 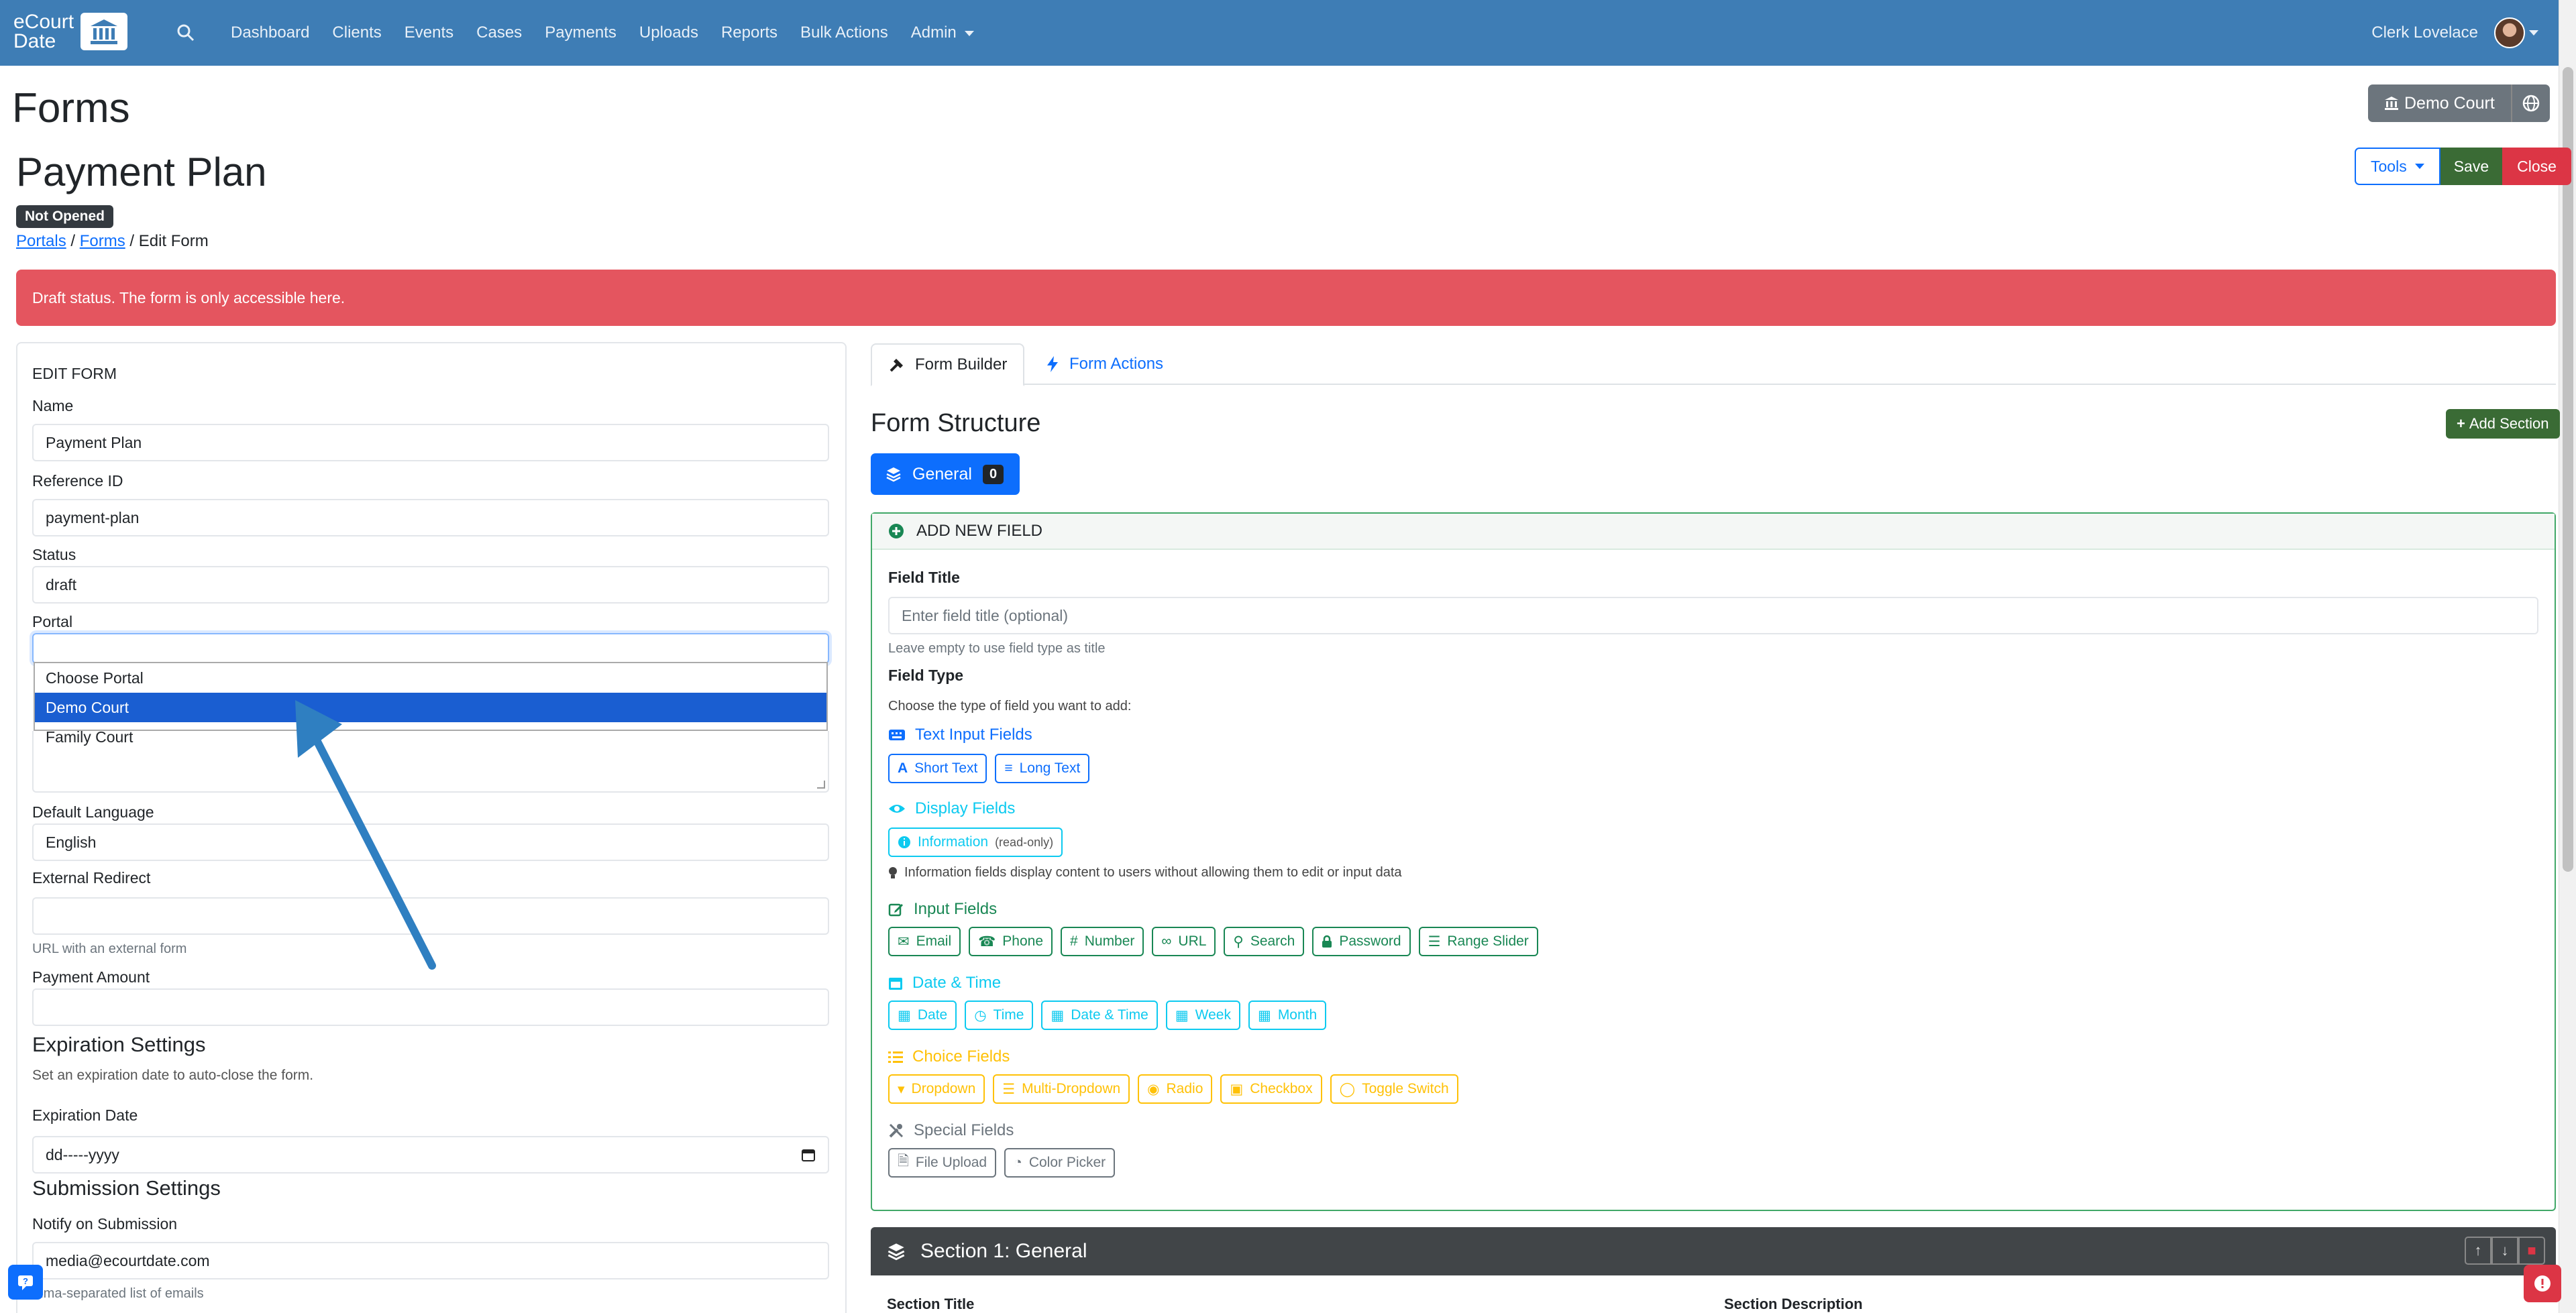 What do you see at coordinates (999, 1016) in the screenshot?
I see `time-button: ◷ Time` at bounding box center [999, 1016].